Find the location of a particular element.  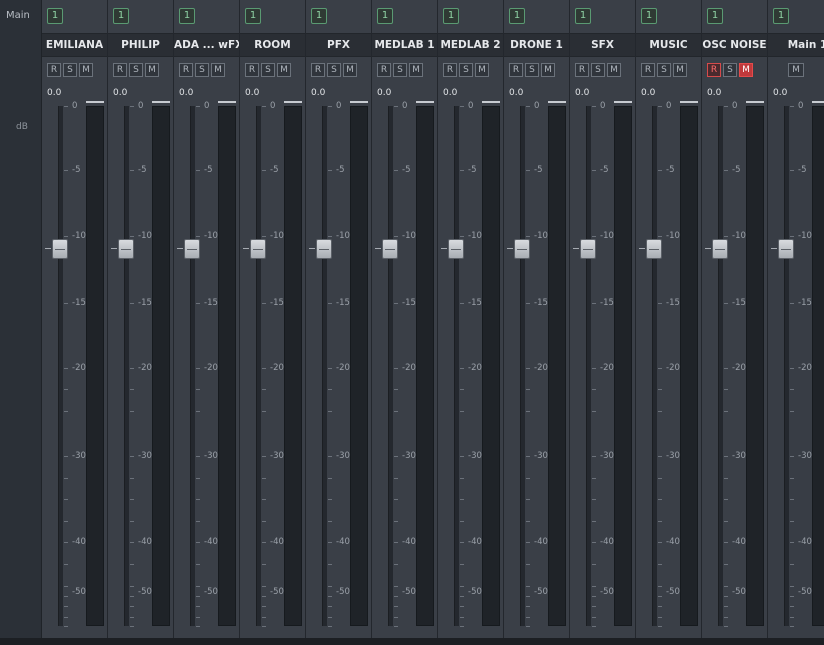

scale-label: -50 is located at coordinates (277, 592).